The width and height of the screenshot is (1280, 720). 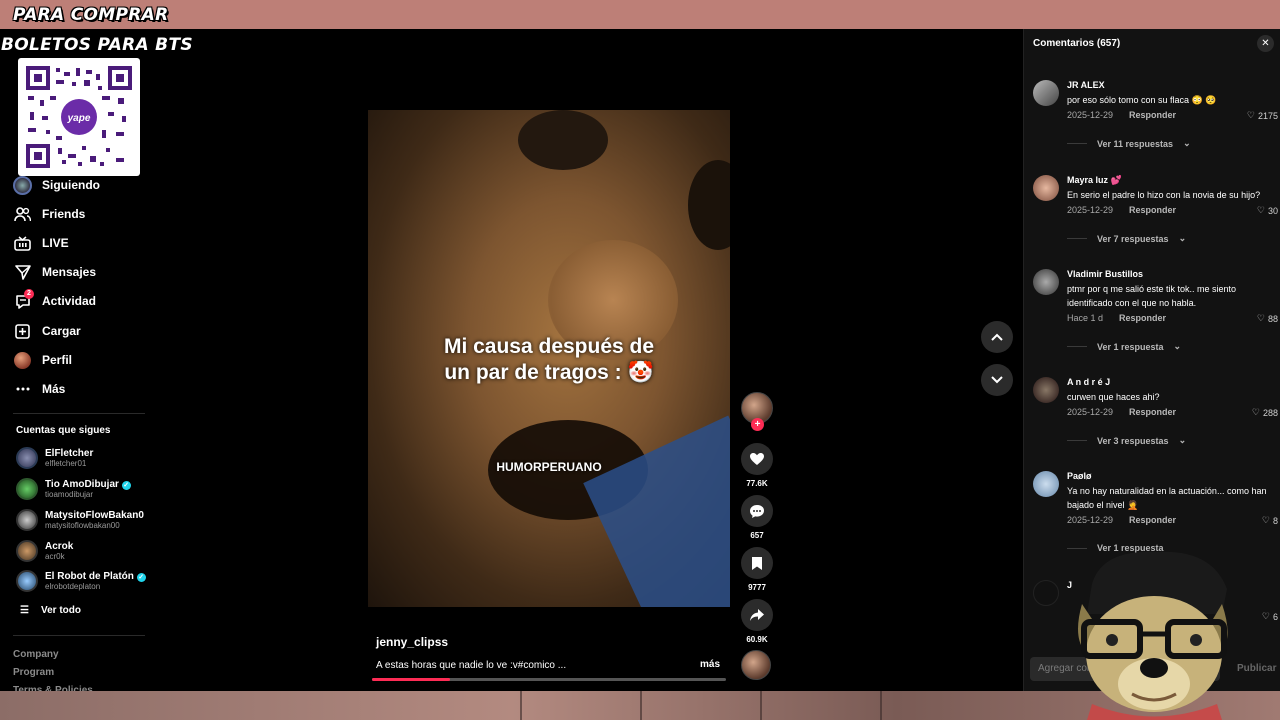 What do you see at coordinates (33, 672) in the screenshot?
I see `footer-link-program: Program` at bounding box center [33, 672].